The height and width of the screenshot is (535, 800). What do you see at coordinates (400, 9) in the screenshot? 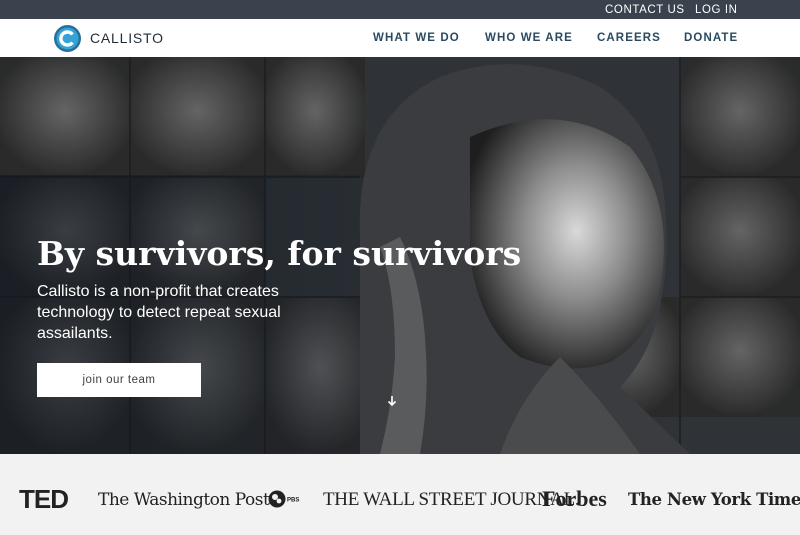
I see `utility-bar: CONTACT US LOG IN` at bounding box center [400, 9].